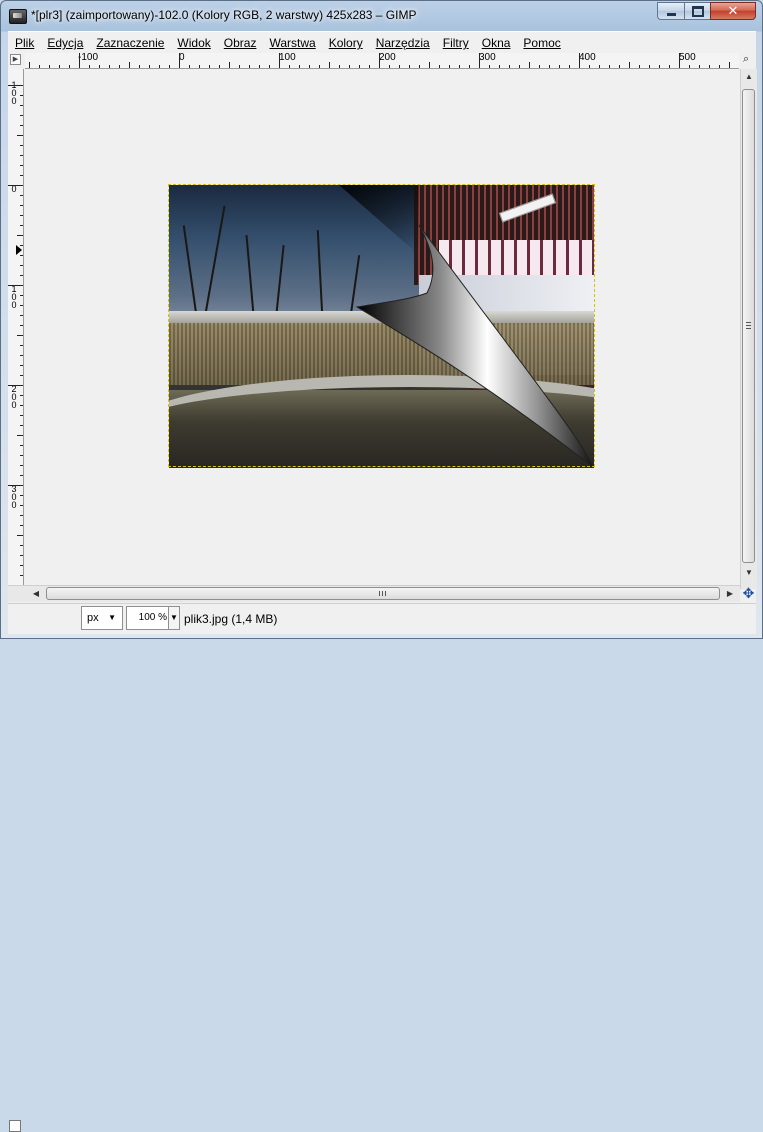 The width and height of the screenshot is (763, 1132). I want to click on maximize-icon, so click(697, 11).